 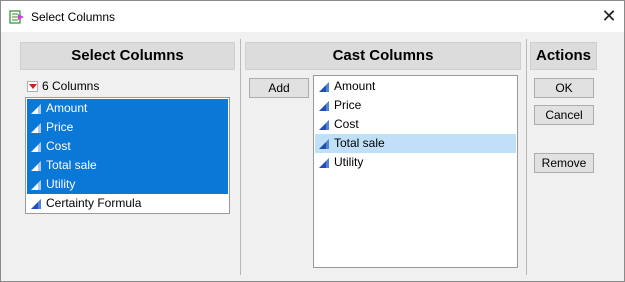 I want to click on cancel-button: Cancel, so click(x=564, y=115).